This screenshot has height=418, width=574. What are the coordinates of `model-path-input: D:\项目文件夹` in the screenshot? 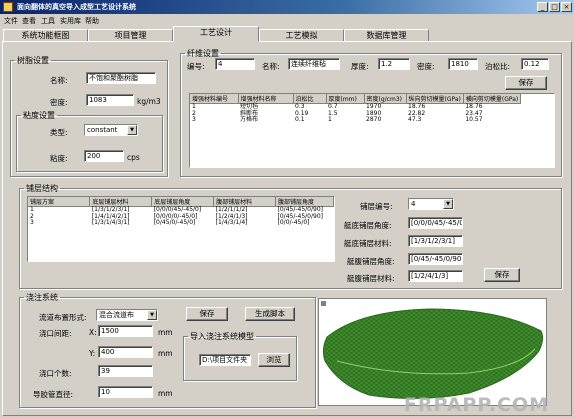 It's located at (225, 360).